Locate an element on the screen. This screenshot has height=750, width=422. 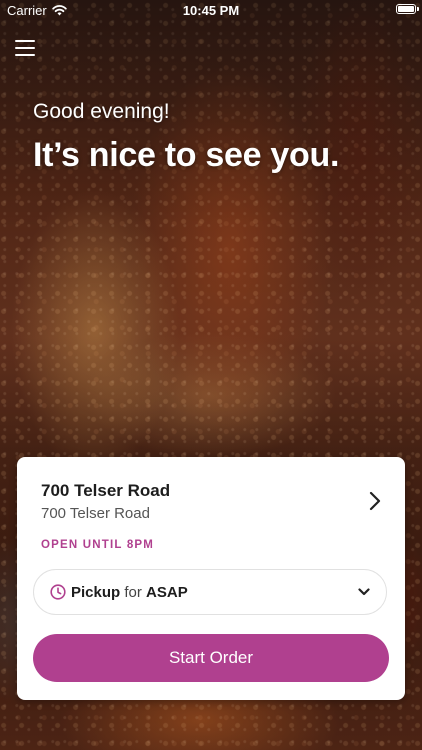
status-bar: Carrier 10:45 PM is located at coordinates (211, 11).